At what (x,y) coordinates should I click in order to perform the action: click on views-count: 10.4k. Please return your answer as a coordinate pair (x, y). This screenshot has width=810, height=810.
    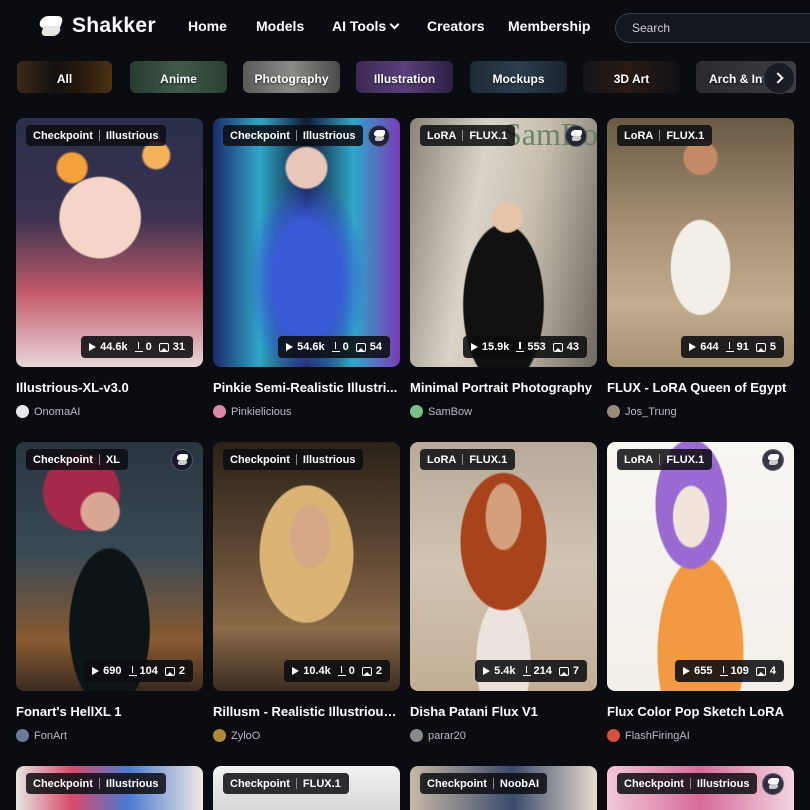
    Looking at the image, I should click on (317, 671).